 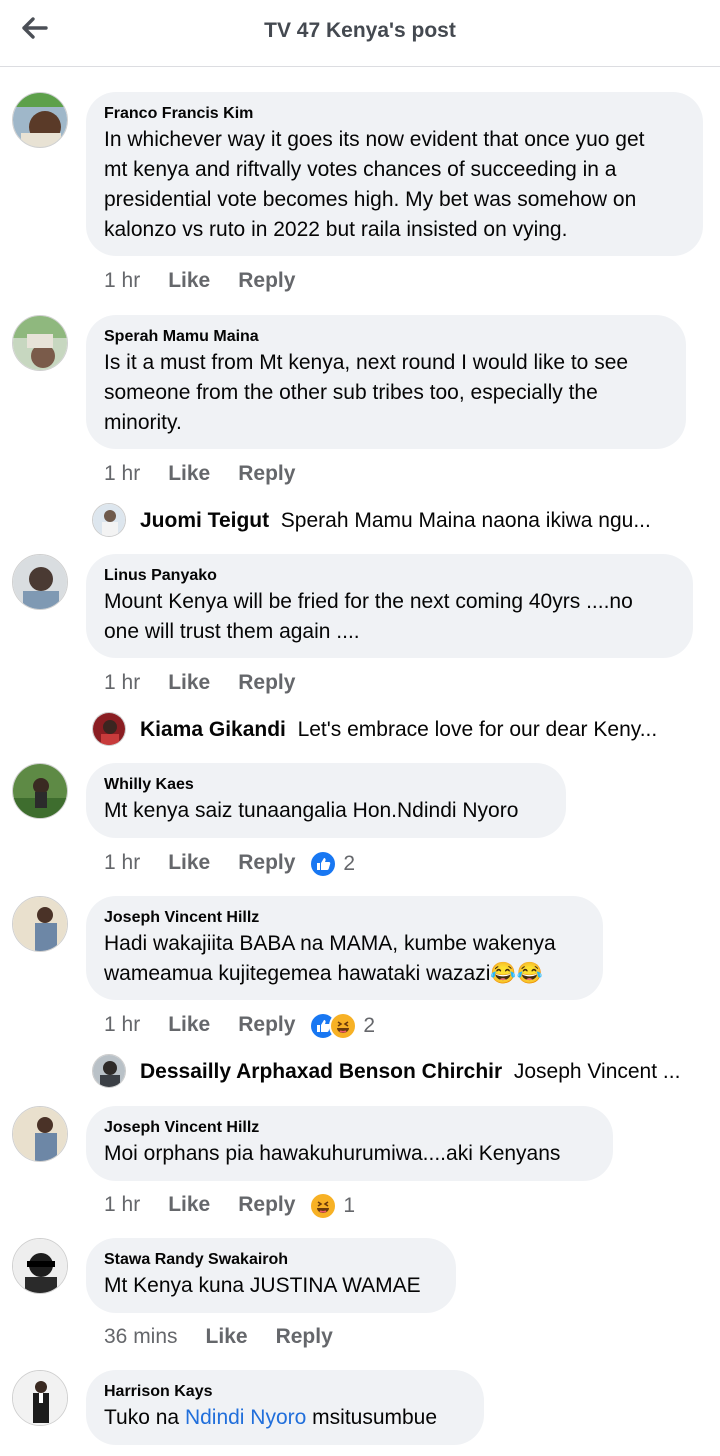 I want to click on reaction-summary: 1, so click(x=332, y=1205).